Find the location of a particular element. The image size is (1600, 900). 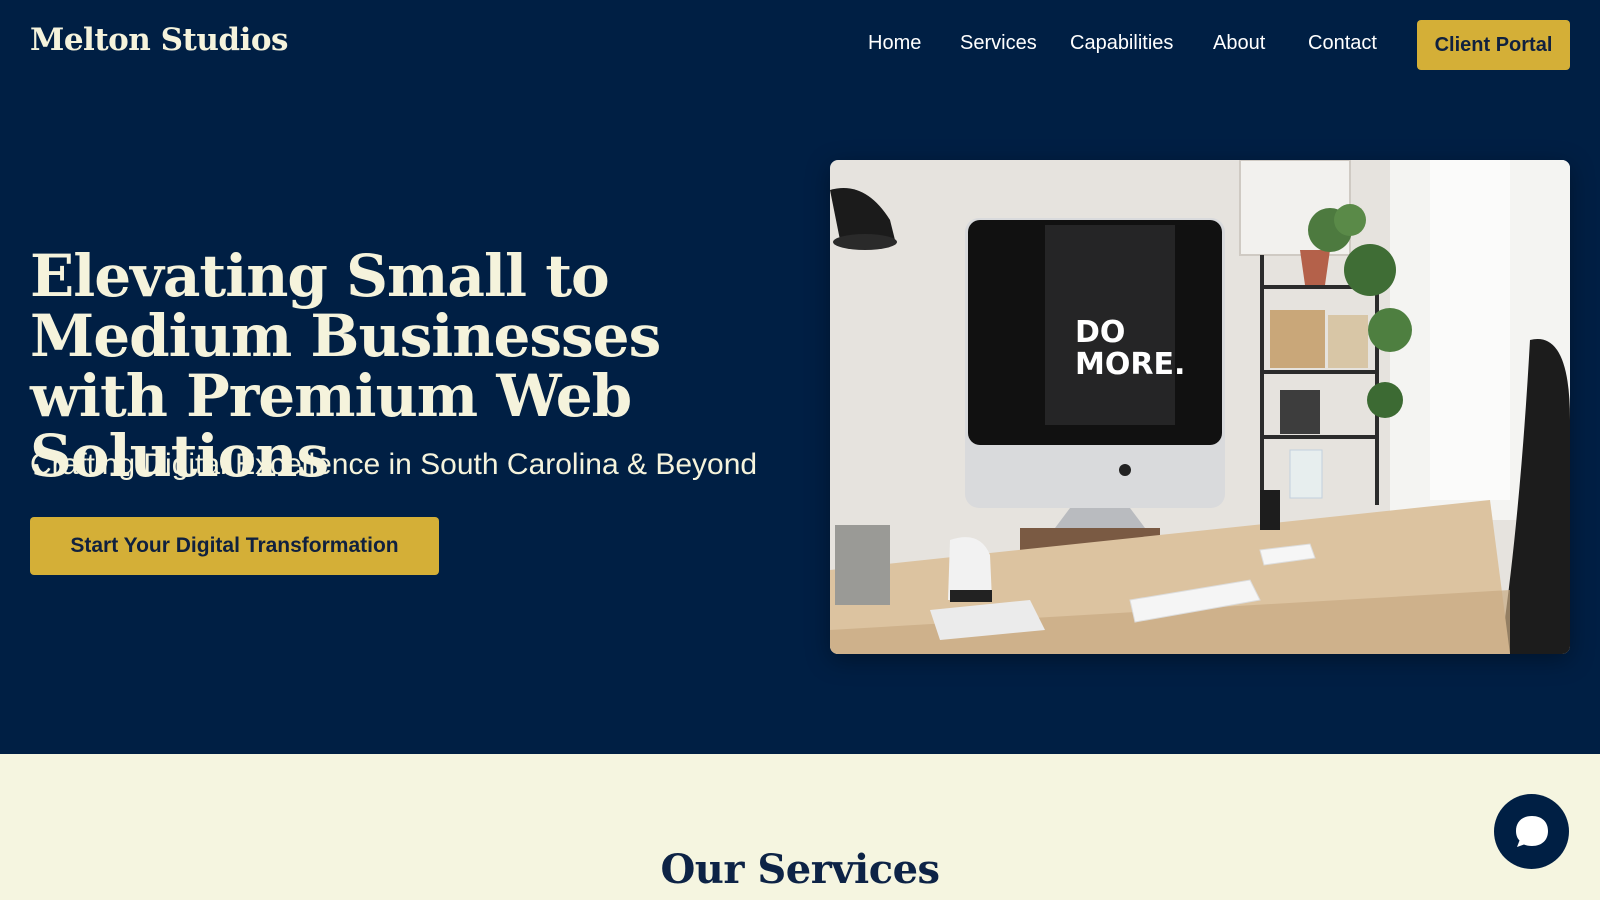

nav-link-services: Services is located at coordinates (998, 43).